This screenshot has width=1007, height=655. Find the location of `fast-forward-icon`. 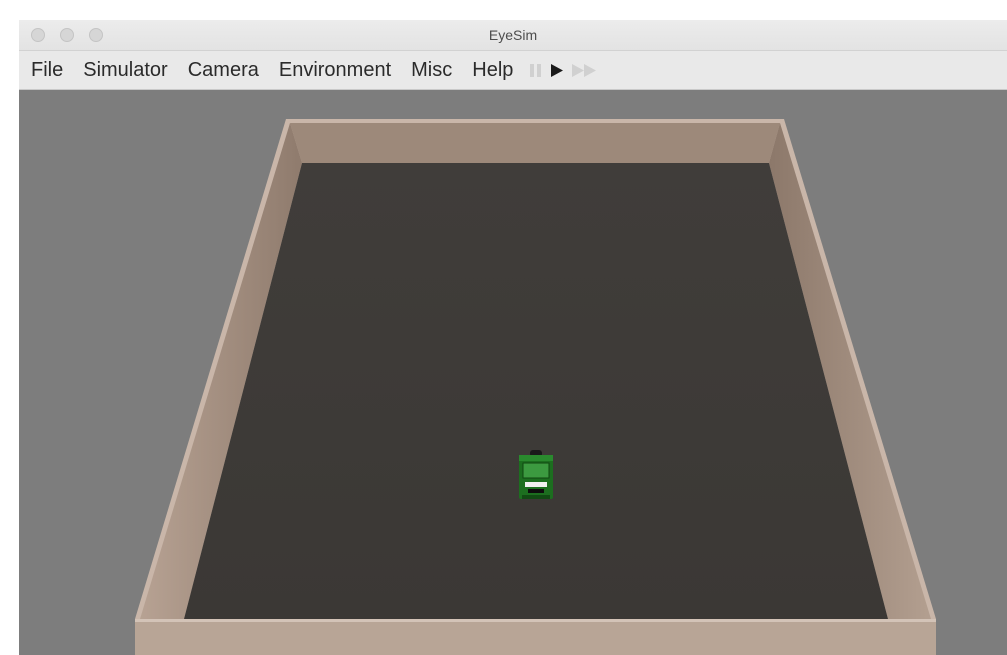

fast-forward-icon is located at coordinates (584, 70).